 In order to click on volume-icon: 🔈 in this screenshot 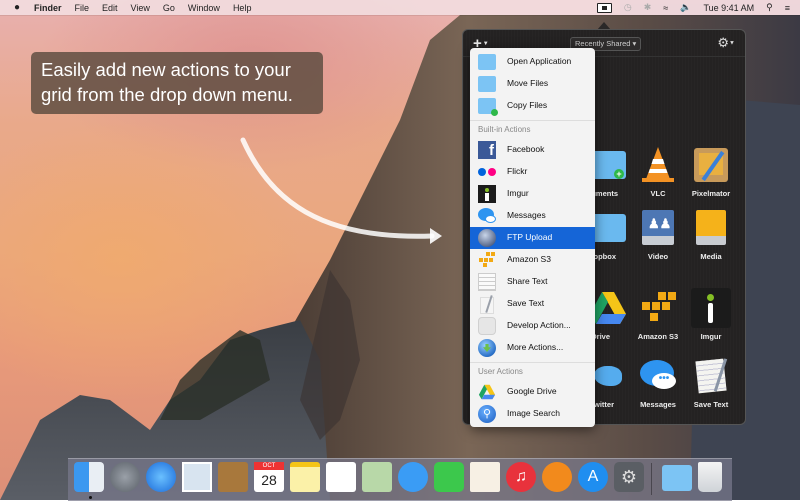, I will do `click(685, 7)`.